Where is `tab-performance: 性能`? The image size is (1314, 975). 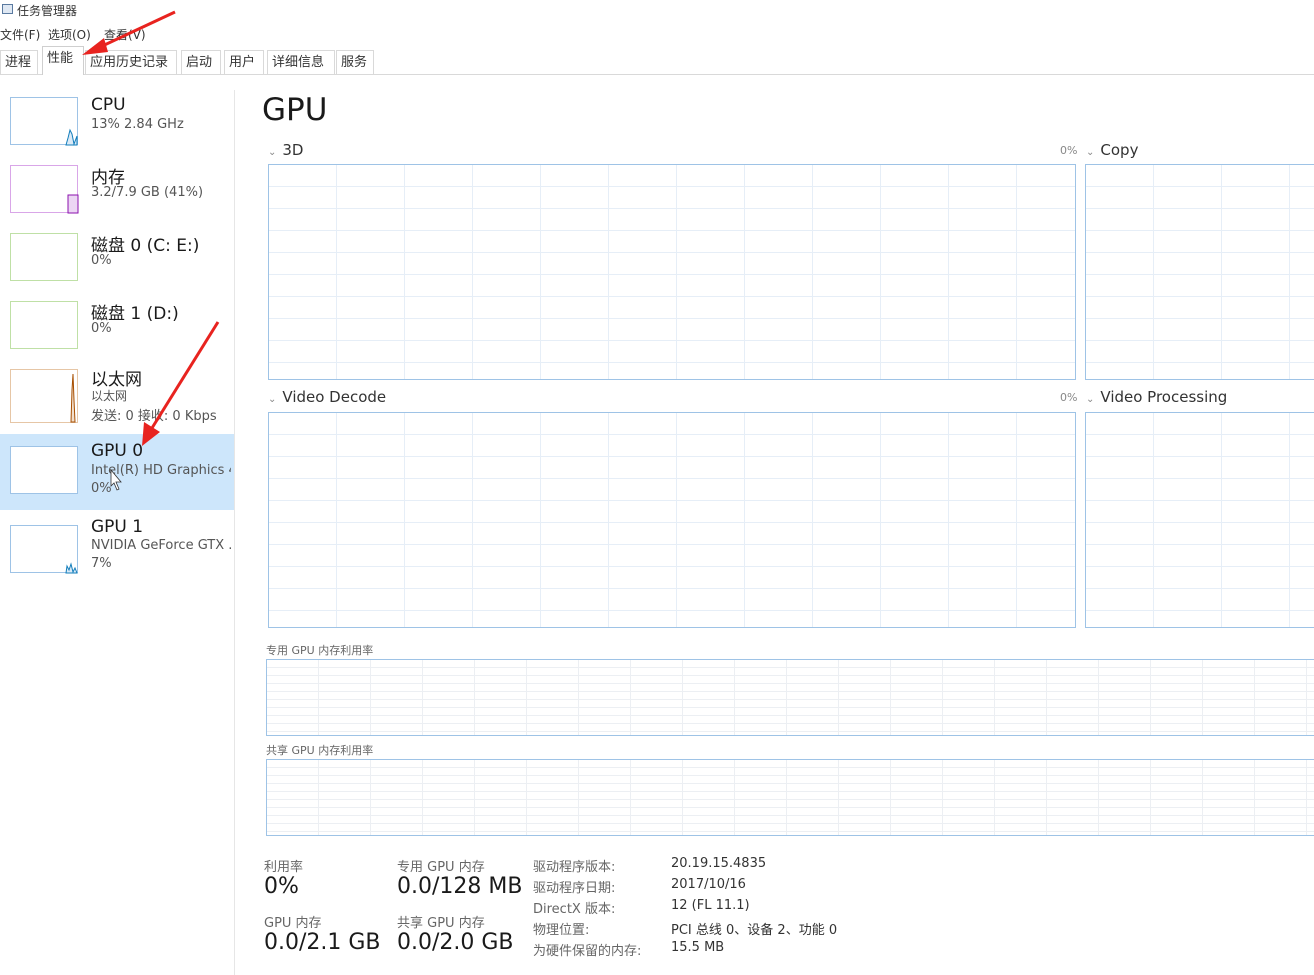 tab-performance: 性能 is located at coordinates (63, 60).